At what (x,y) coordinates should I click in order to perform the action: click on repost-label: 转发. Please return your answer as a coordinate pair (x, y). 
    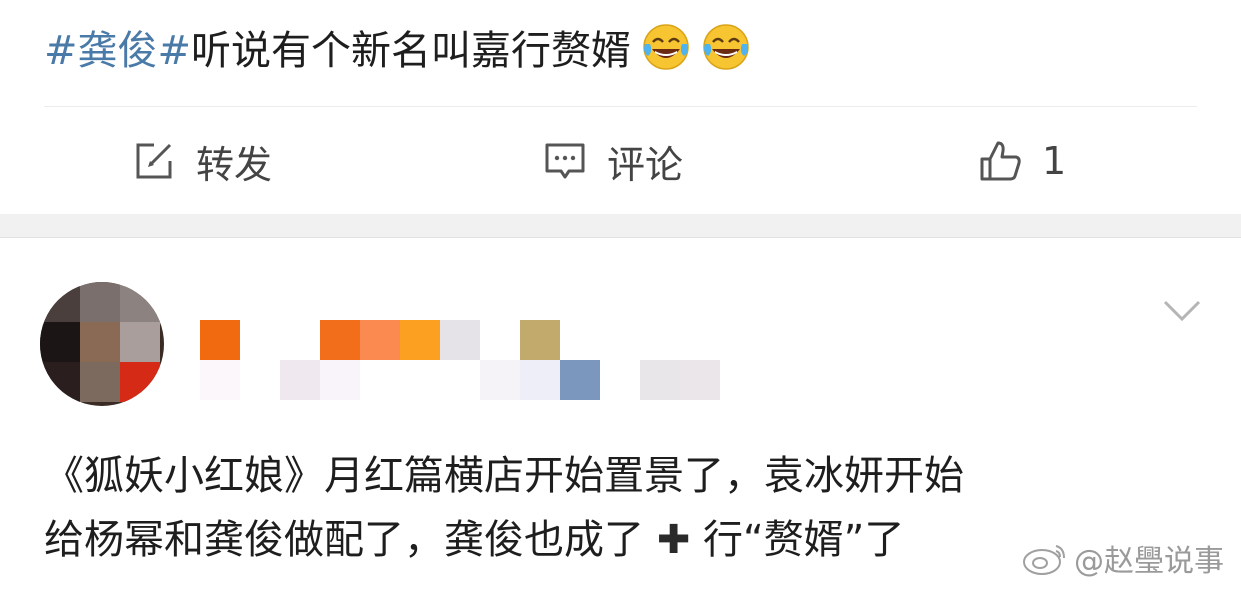
    Looking at the image, I should click on (234, 164).